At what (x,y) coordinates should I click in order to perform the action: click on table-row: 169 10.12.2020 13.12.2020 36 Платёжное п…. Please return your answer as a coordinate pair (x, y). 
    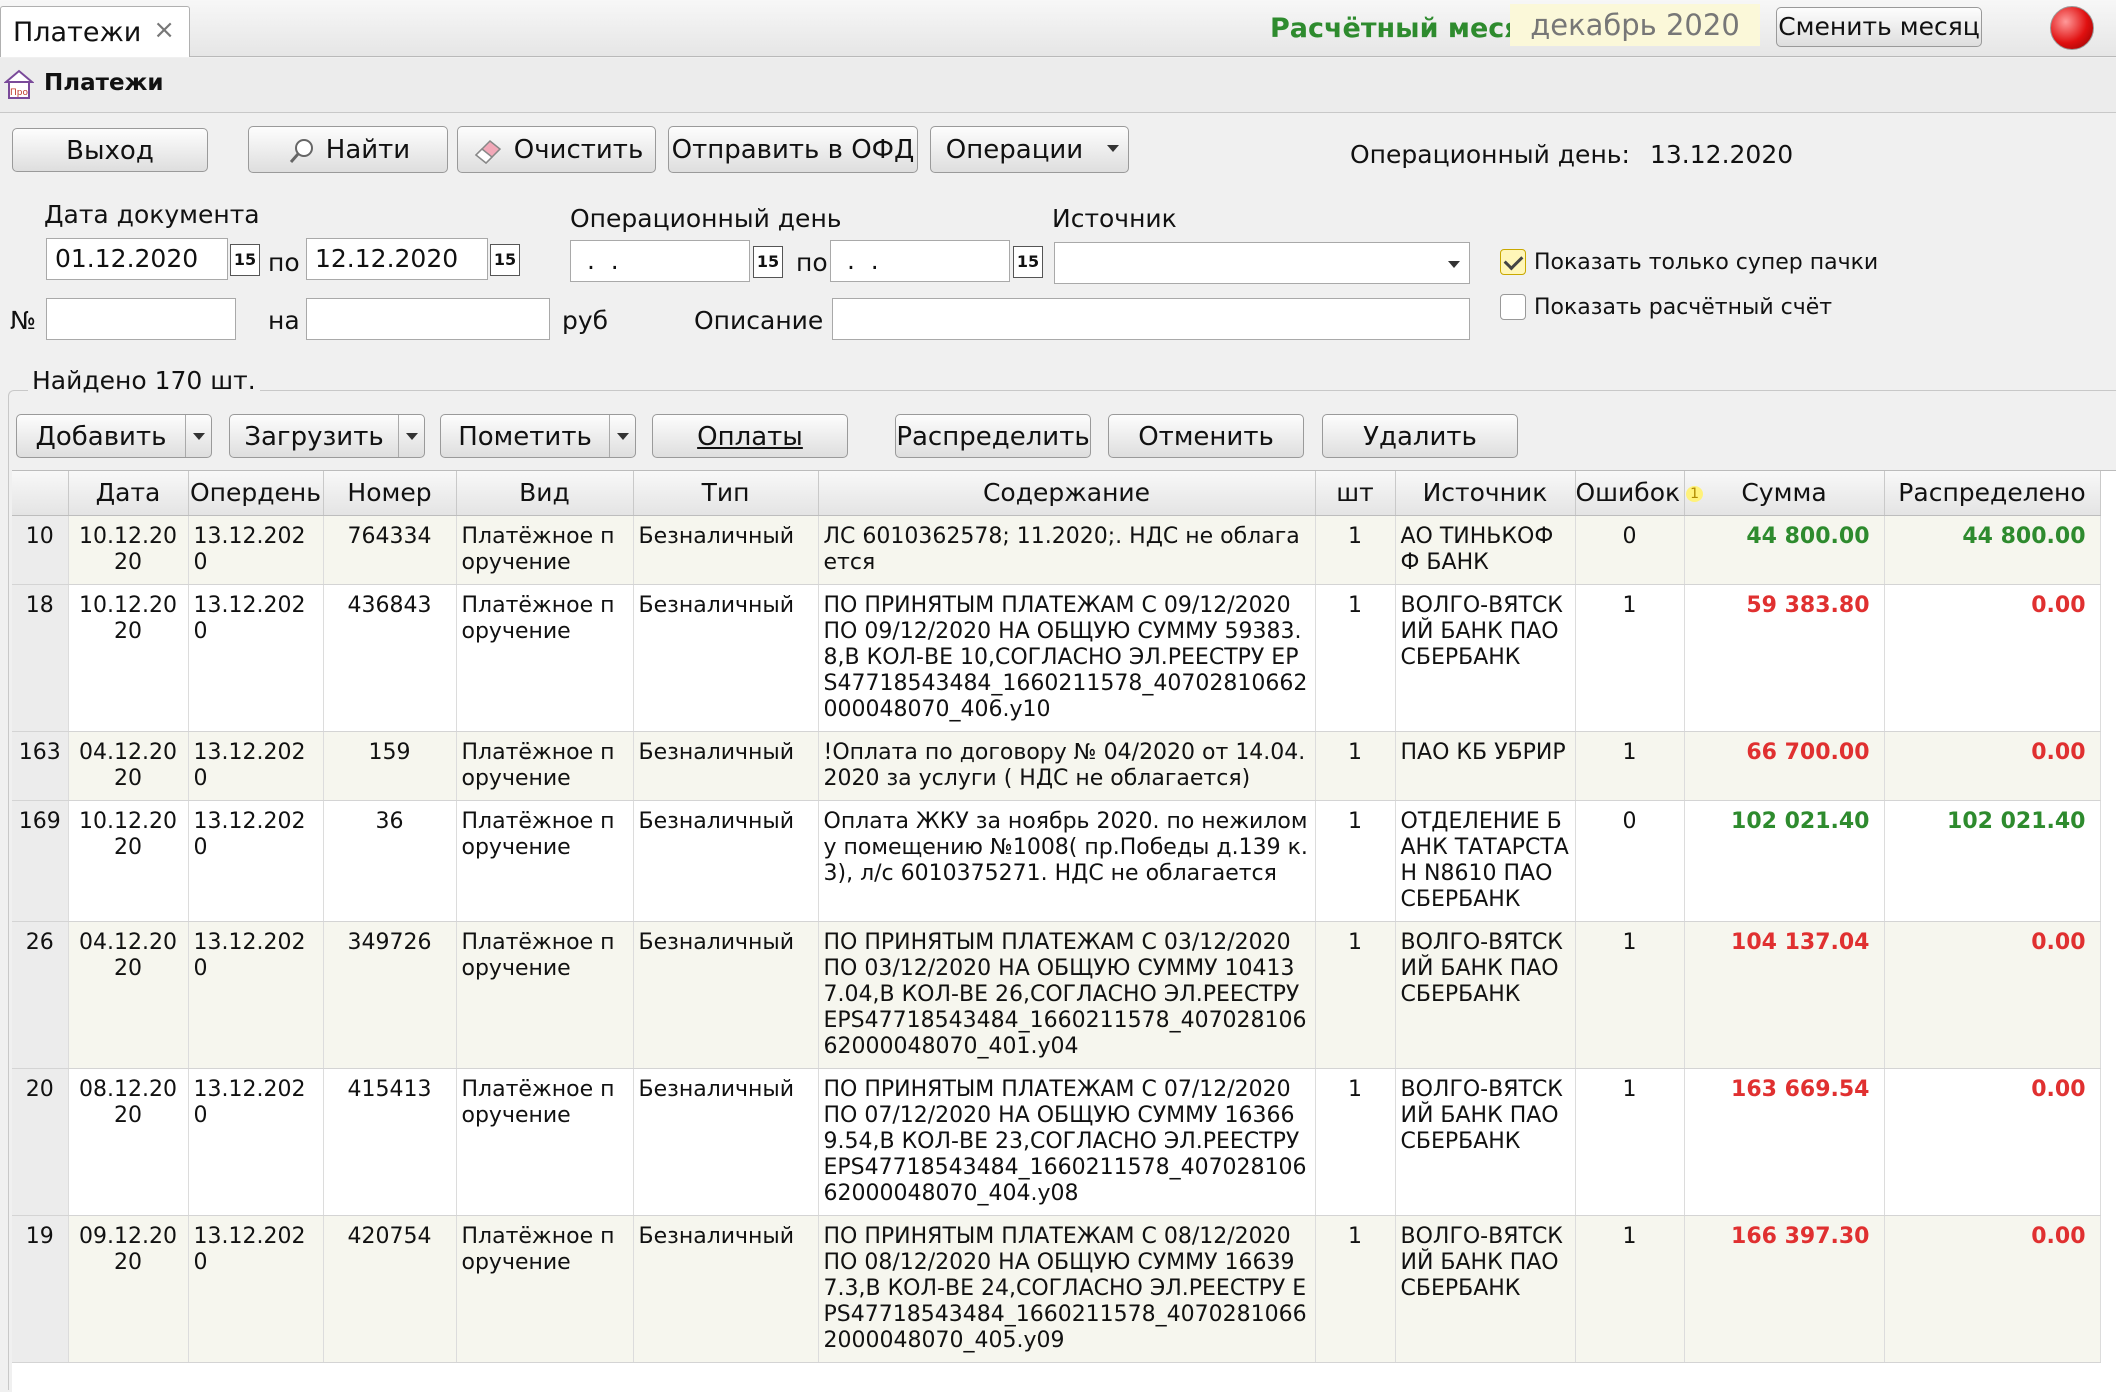
    Looking at the image, I should click on (1056, 861).